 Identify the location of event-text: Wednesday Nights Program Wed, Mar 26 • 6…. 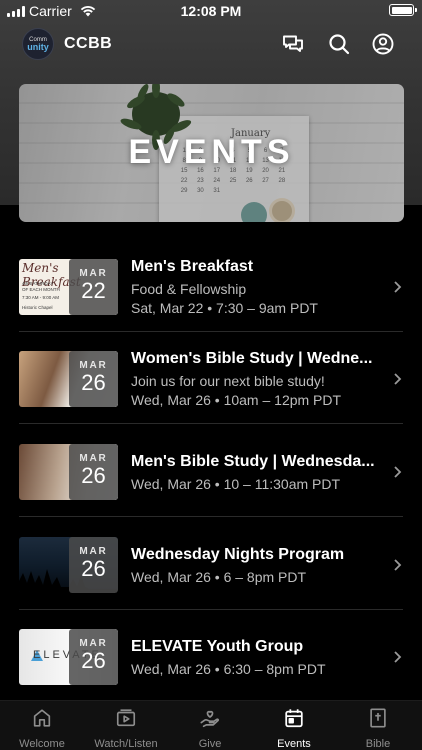
(258, 565).